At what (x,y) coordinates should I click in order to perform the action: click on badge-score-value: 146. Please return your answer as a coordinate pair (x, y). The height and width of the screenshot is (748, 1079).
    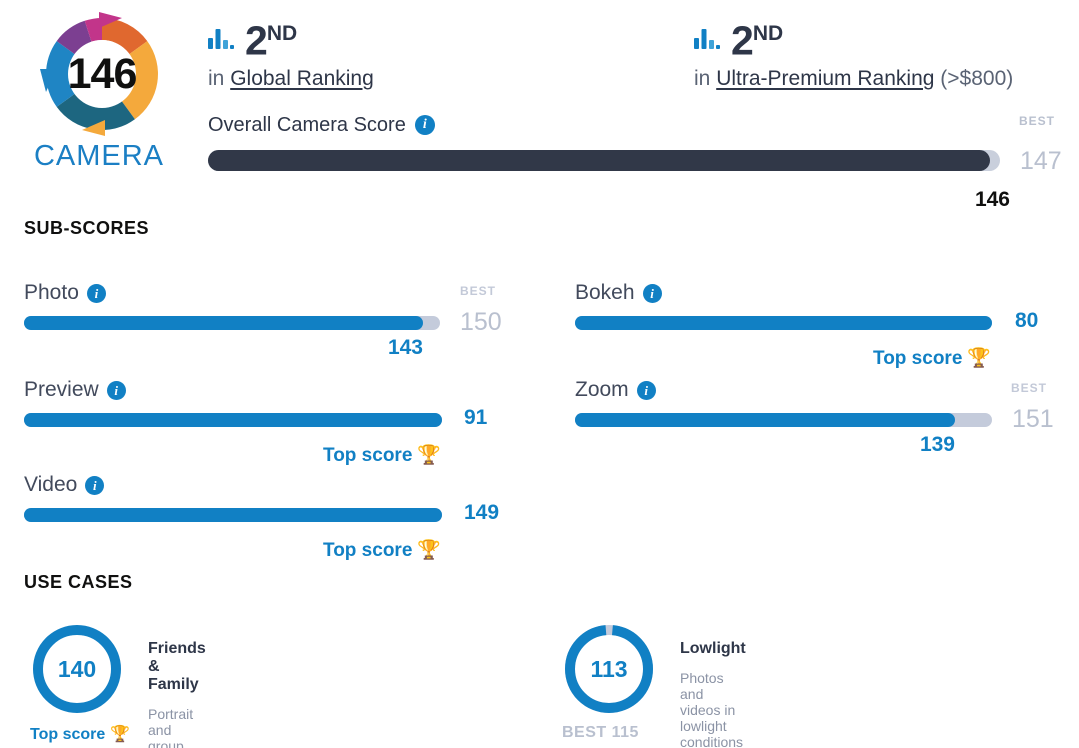
    Looking at the image, I should click on (102, 73).